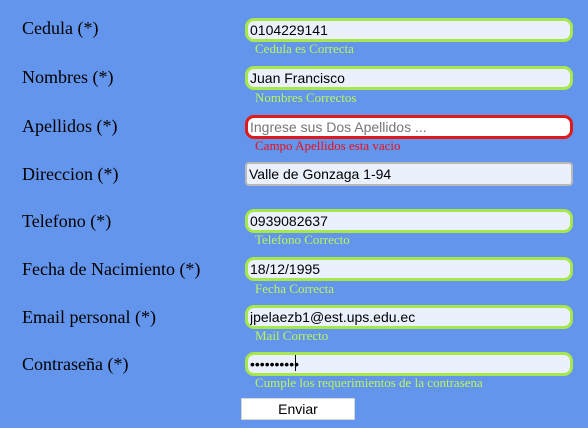  I want to click on email-label: Email personal (*), so click(89, 317).